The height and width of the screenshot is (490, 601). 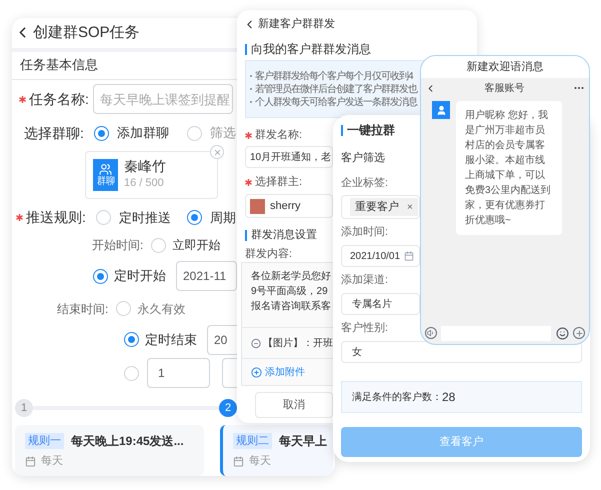 What do you see at coordinates (296, 24) in the screenshot?
I see `panel-title: 新建客户群群发` at bounding box center [296, 24].